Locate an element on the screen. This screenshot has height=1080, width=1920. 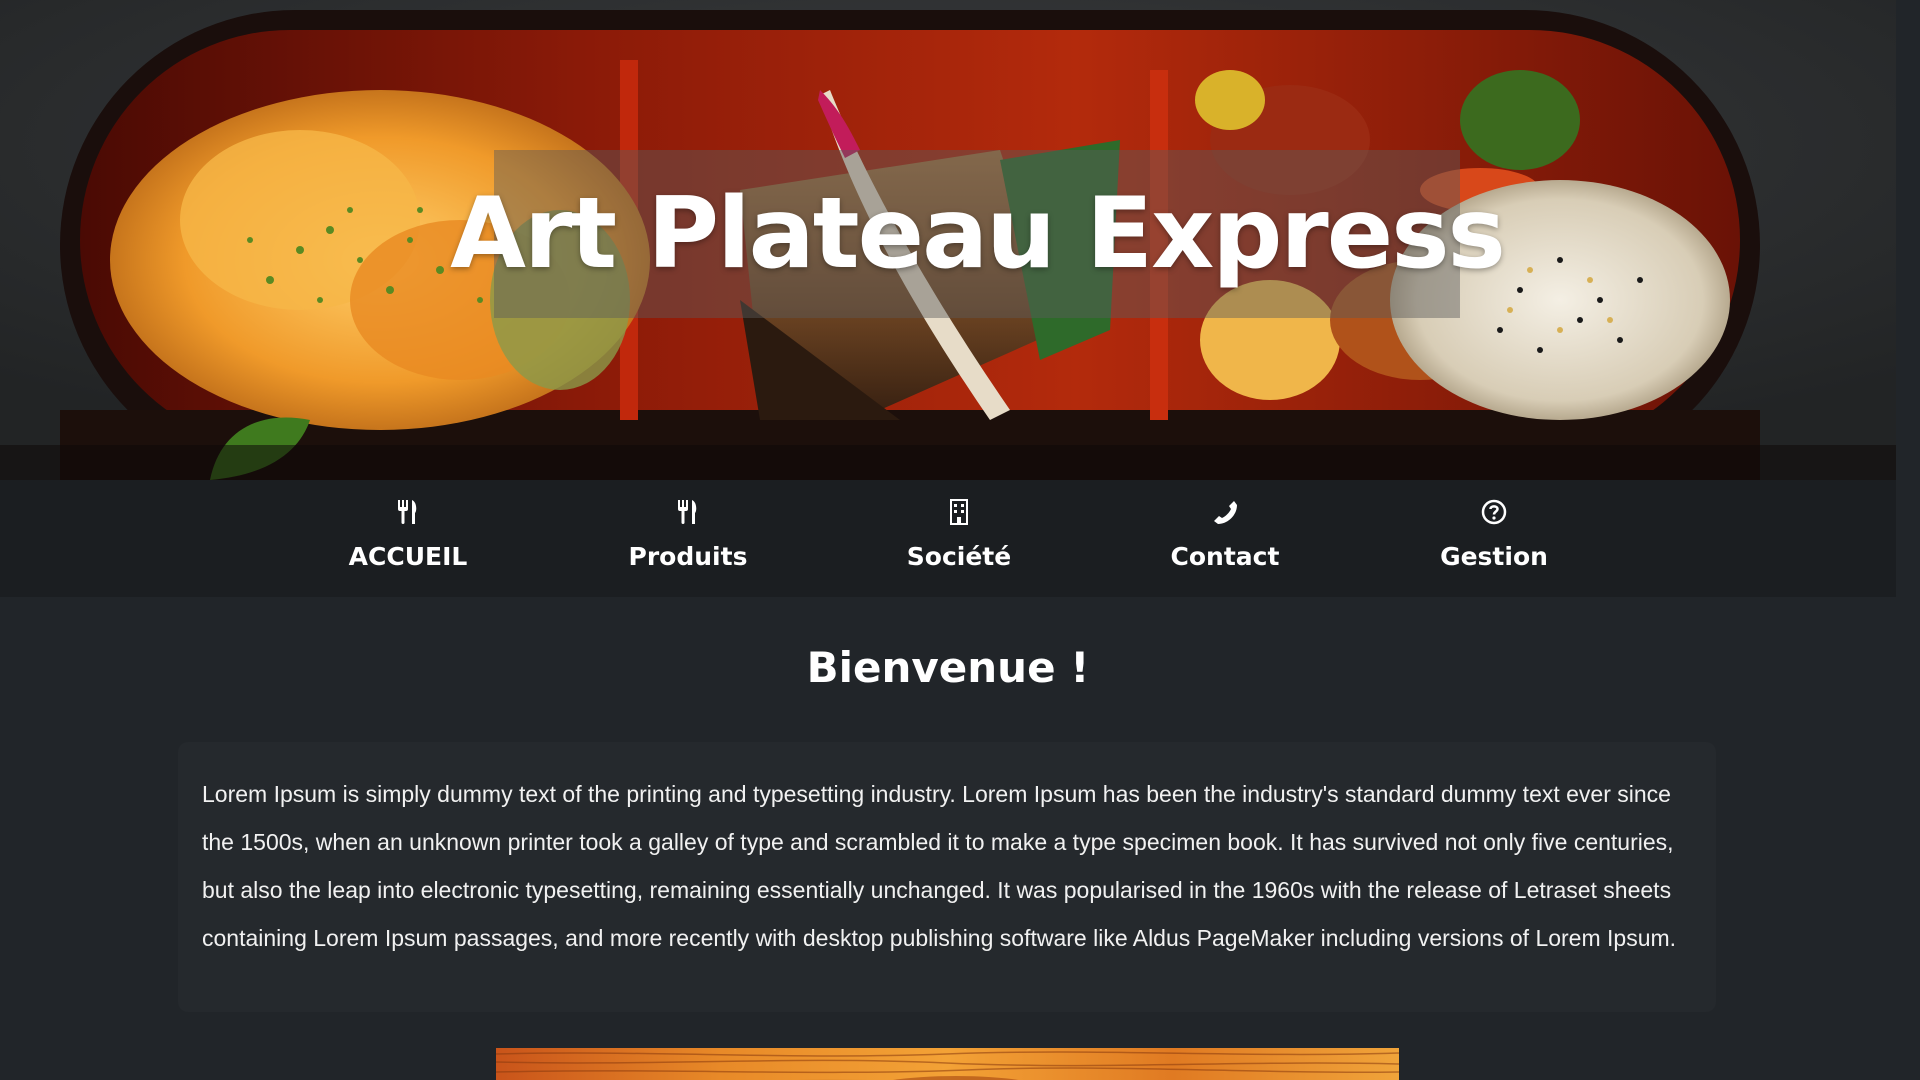
product-image is located at coordinates (947, 1064).